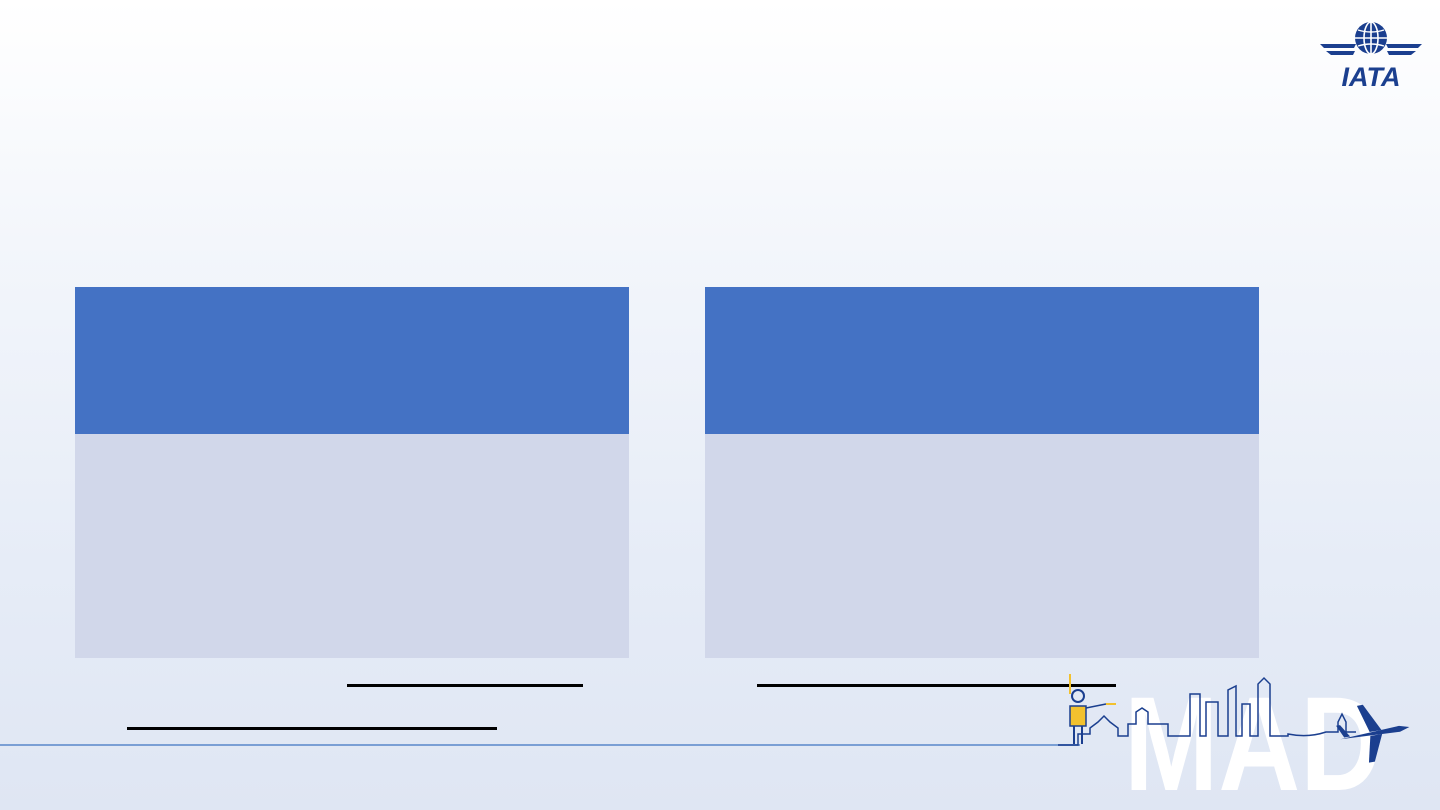  Describe the element at coordinates (540, 745) in the screenshot. I see `footer-divider` at that location.